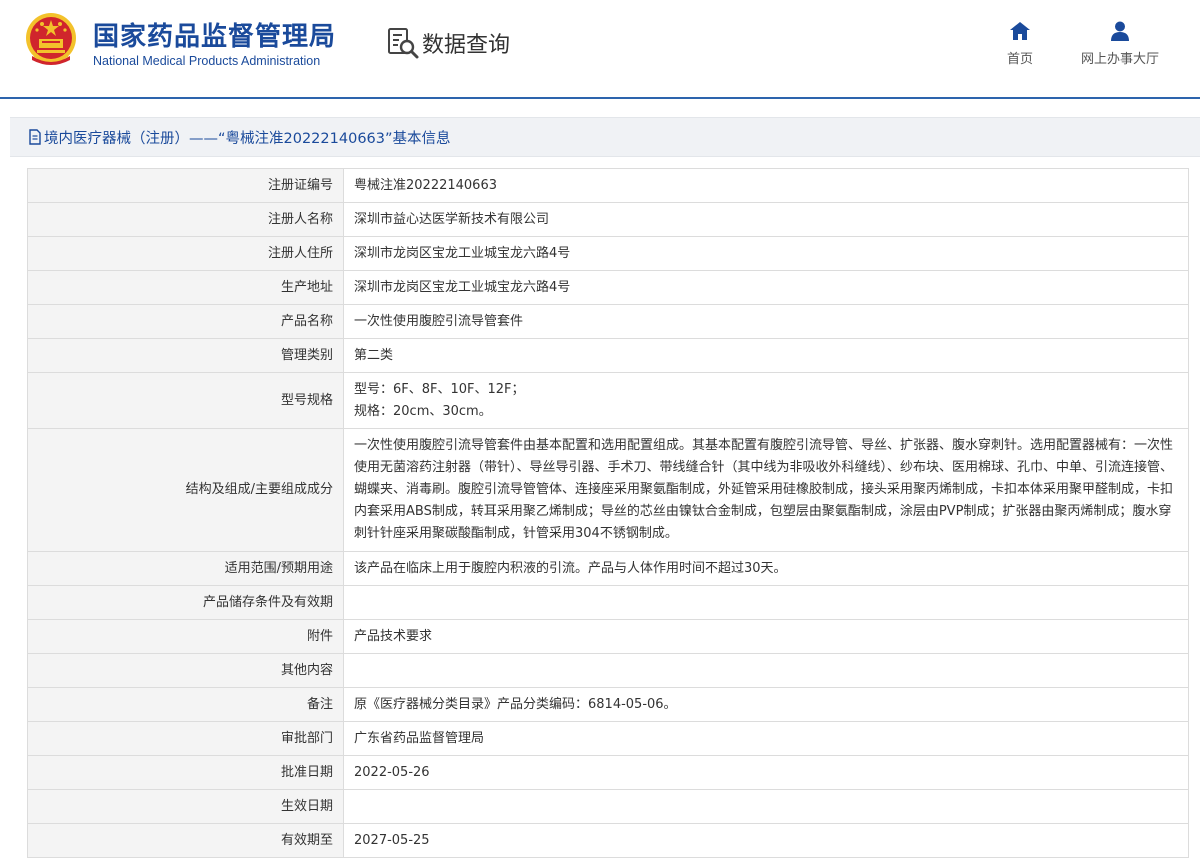 This screenshot has height=858, width=1200. I want to click on field-value: 粤械注准20222140663, so click(766, 185).